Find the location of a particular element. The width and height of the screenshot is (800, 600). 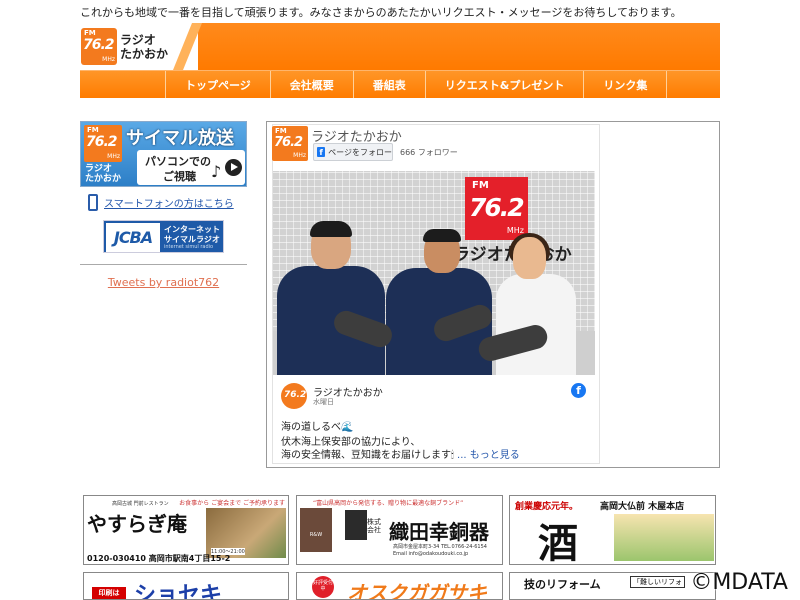

main-nav: トップページ 会社概要 番組表 リクエスト&プレゼント リンク集 is located at coordinates (400, 84).